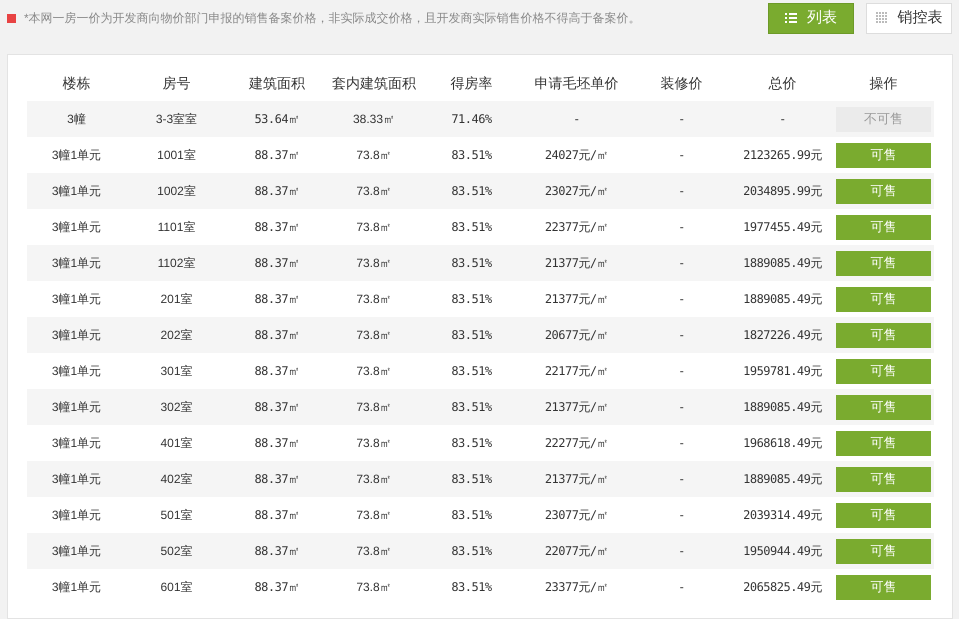 The width and height of the screenshot is (959, 619). What do you see at coordinates (176, 227) in the screenshot?
I see `table-cell-text: 1101室` at bounding box center [176, 227].